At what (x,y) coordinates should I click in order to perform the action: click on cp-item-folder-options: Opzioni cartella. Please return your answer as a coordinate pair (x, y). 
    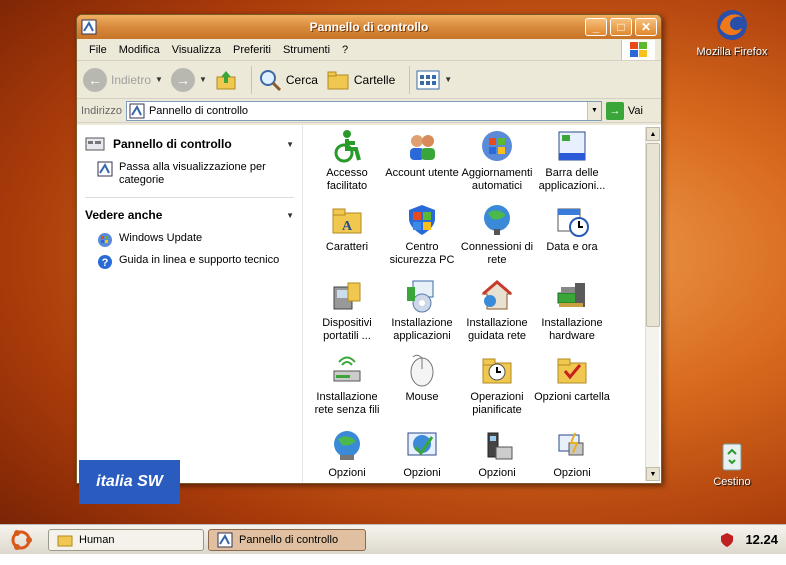
    Looking at the image, I should click on (572, 378).